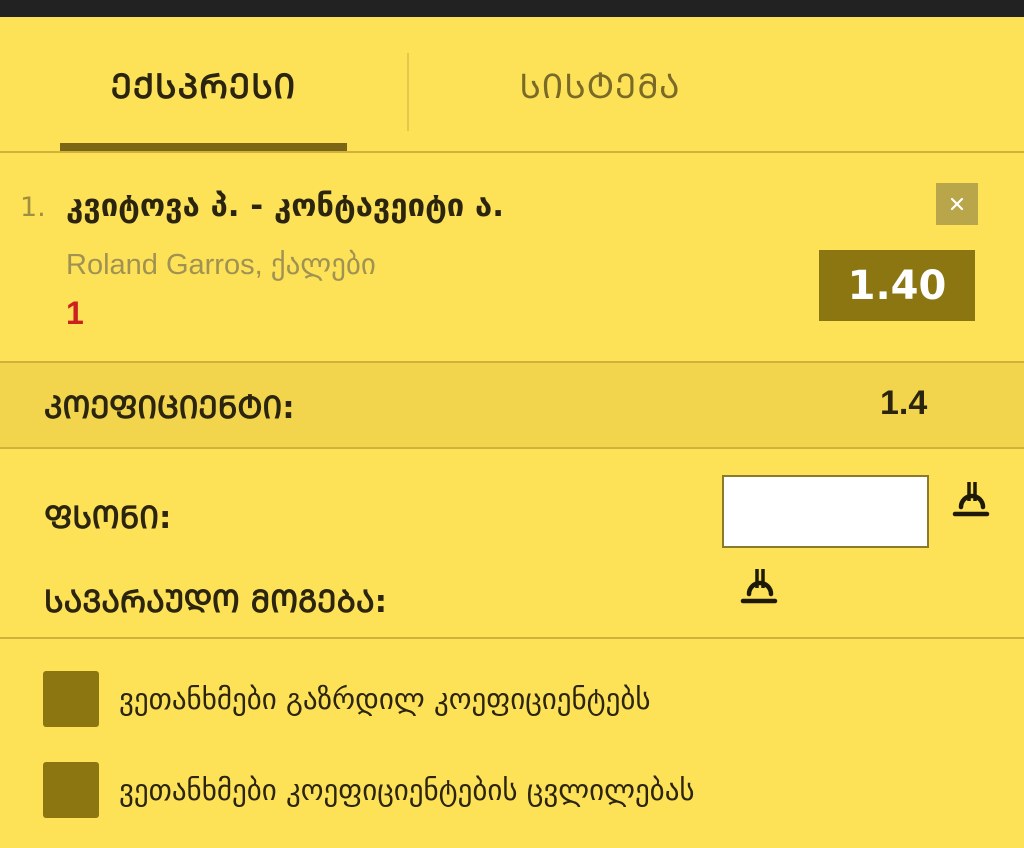  I want to click on bet-event-title: კვიტოვა პ. - კონტავეიტი ა., so click(285, 206).